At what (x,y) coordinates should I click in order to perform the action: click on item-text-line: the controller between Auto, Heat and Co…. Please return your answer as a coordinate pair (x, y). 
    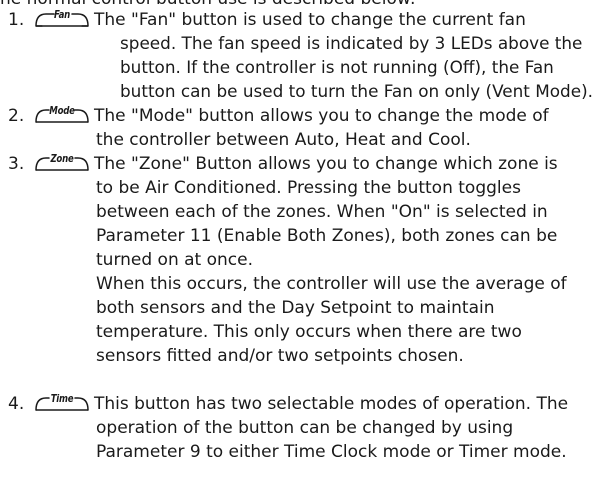
    Looking at the image, I should click on (283, 140).